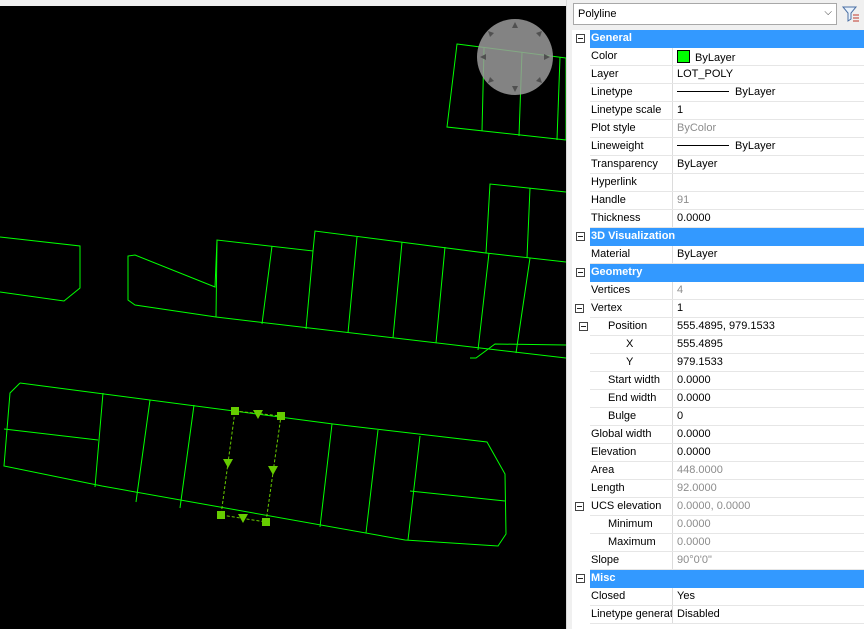 This screenshot has height=629, width=864. What do you see at coordinates (718, 237) in the screenshot?
I see `category-3d-visualization: 3D Visualization` at bounding box center [718, 237].